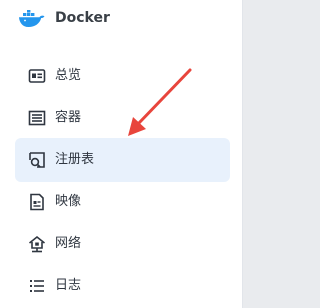 The height and width of the screenshot is (308, 320). I want to click on sidebar-item-label: 总览, so click(68, 75).